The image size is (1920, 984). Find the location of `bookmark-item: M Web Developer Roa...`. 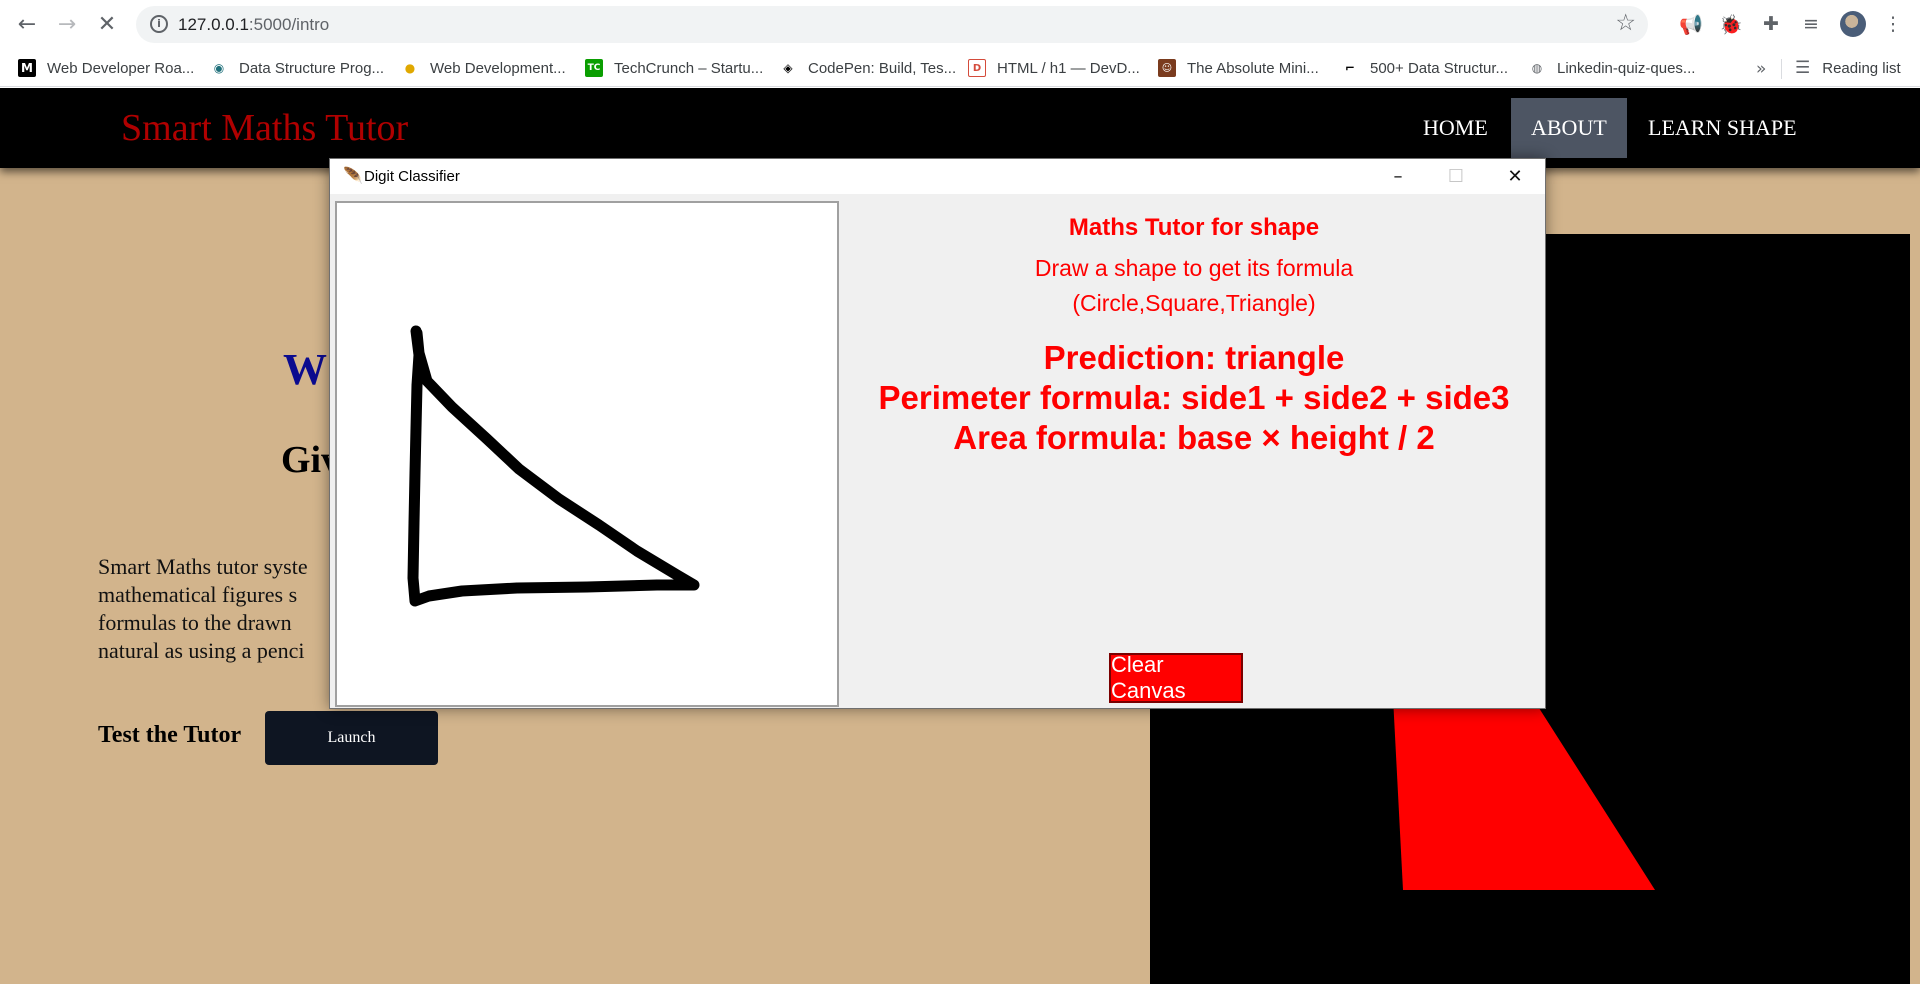

bookmark-item: M Web Developer Roa... is located at coordinates (106, 68).